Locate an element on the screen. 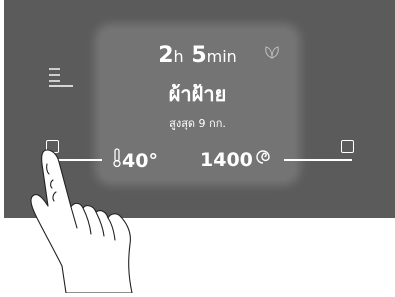 The height and width of the screenshot is (297, 395). spin-value: 1400 is located at coordinates (226, 159).